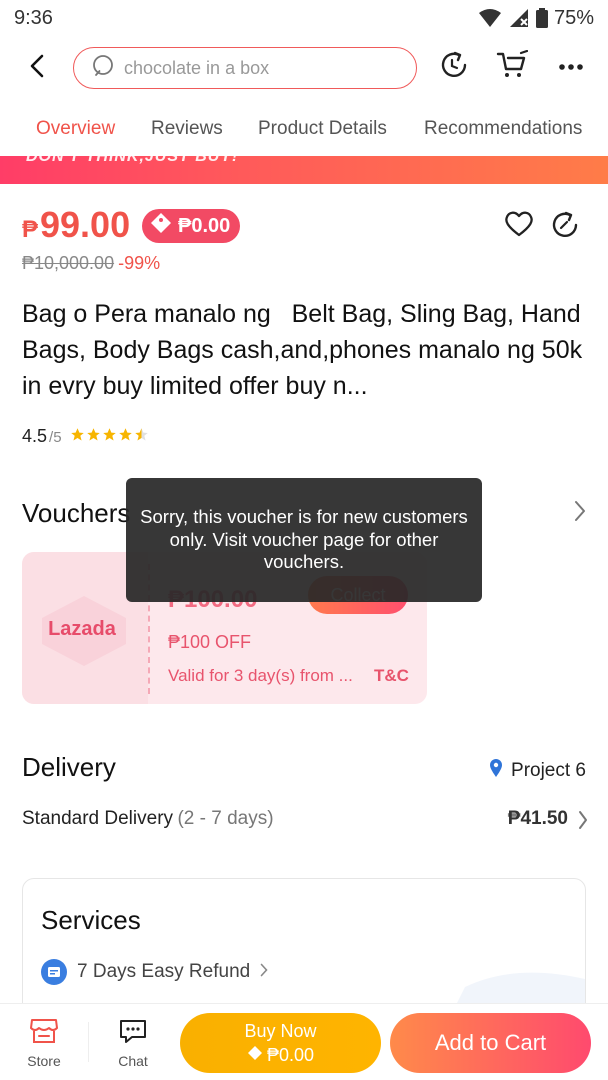  I want to click on location-pin-icon, so click(496, 771).